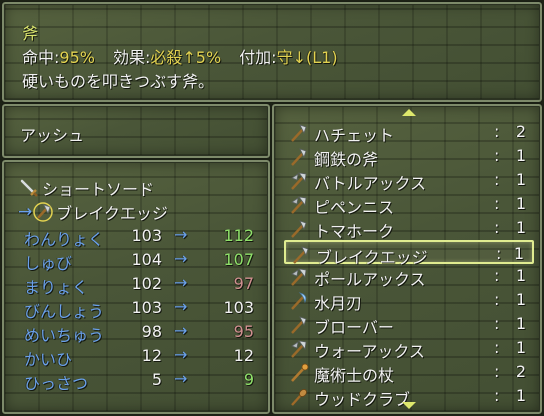 The image size is (544, 416). What do you see at coordinates (136, 131) in the screenshot?
I see `character-panel: アッシュ` at bounding box center [136, 131].